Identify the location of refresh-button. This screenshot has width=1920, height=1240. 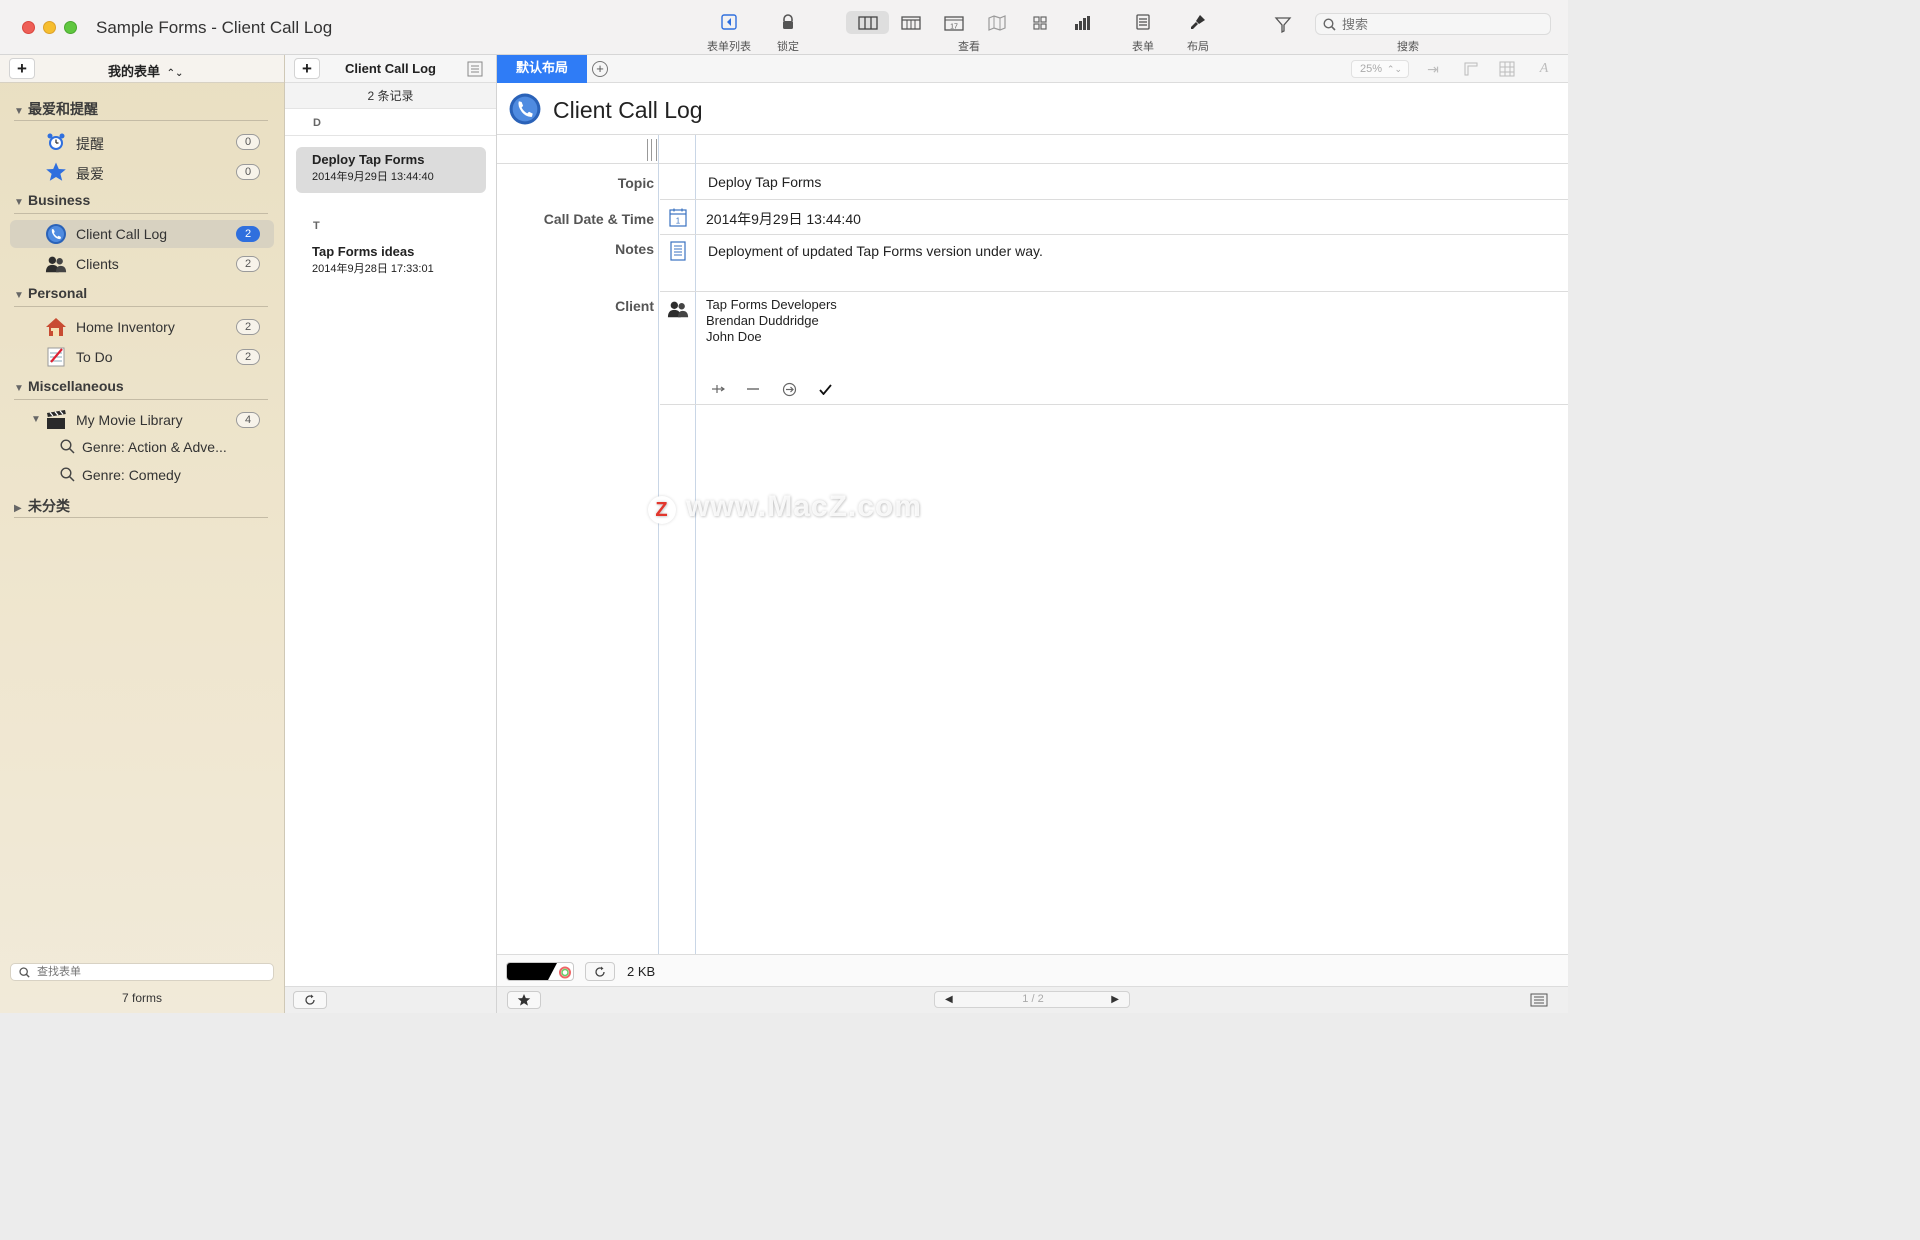
(310, 1000).